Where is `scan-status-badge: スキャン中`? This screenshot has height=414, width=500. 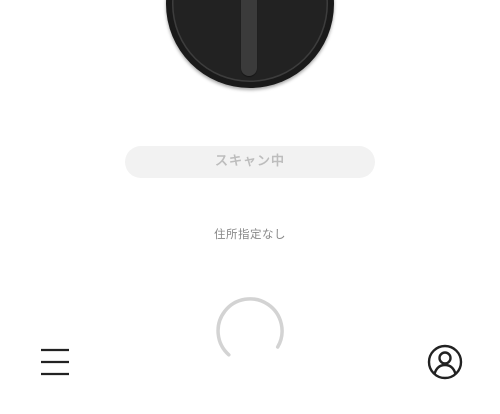 scan-status-badge: スキャン中 is located at coordinates (250, 162).